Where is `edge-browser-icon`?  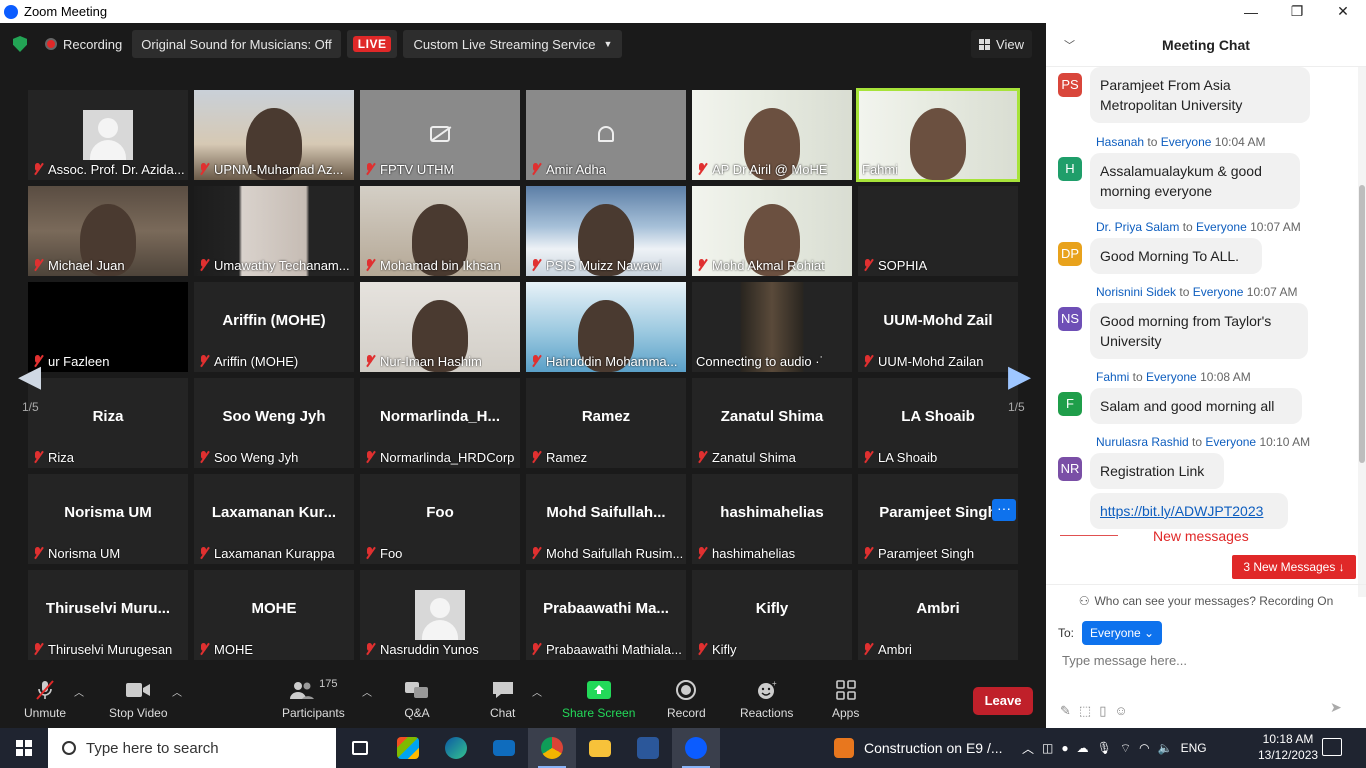
edge-browser-icon is located at coordinates (456, 748).